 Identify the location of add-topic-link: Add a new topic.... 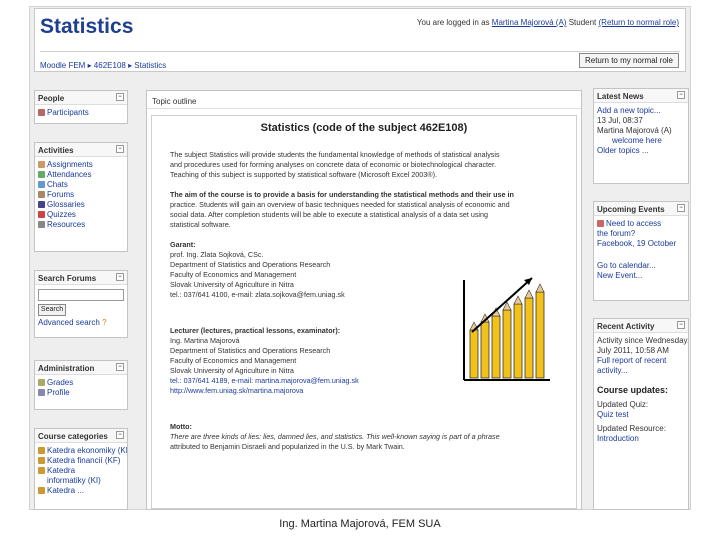
(641, 111).